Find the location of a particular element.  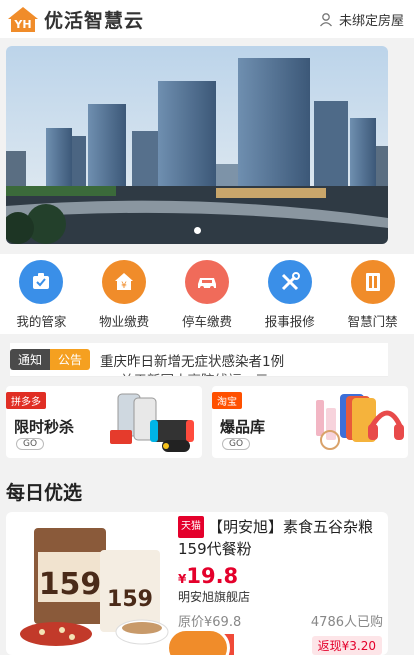

car-icon is located at coordinates (206, 282).